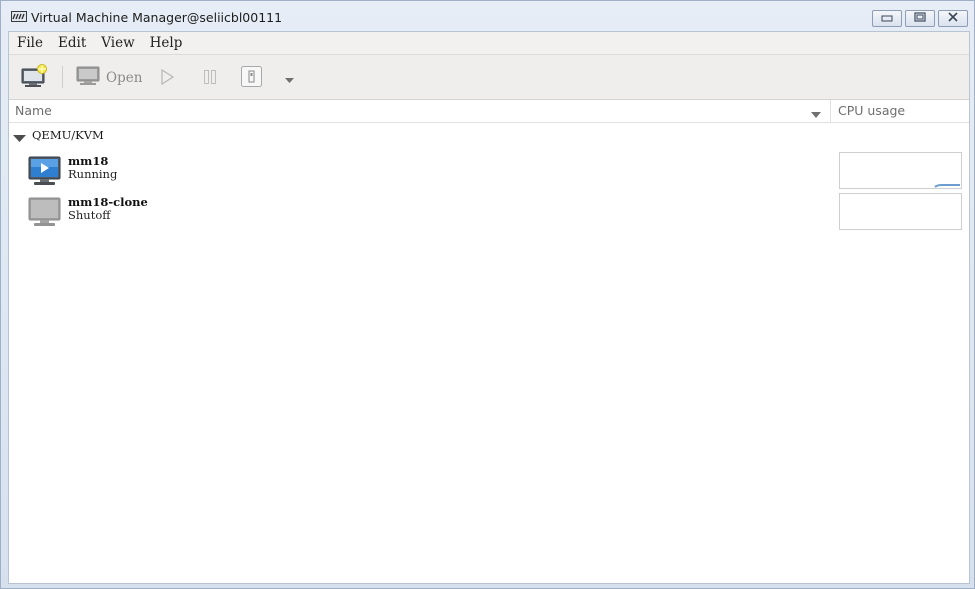 The width and height of the screenshot is (975, 589). What do you see at coordinates (489, 77) in the screenshot?
I see `toolbar: Open` at bounding box center [489, 77].